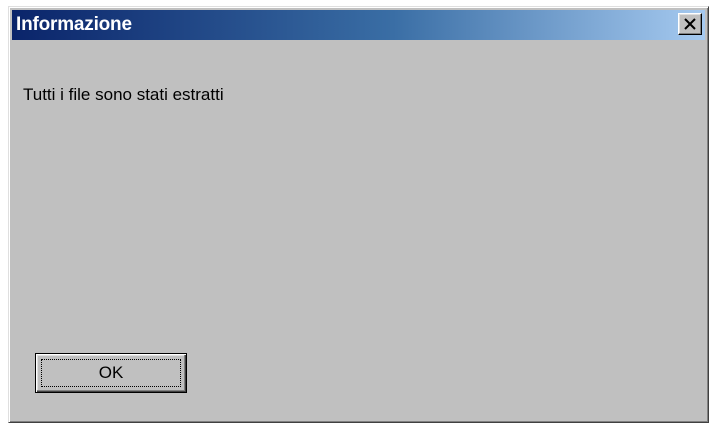 The image size is (709, 423). I want to click on close-button, so click(690, 24).